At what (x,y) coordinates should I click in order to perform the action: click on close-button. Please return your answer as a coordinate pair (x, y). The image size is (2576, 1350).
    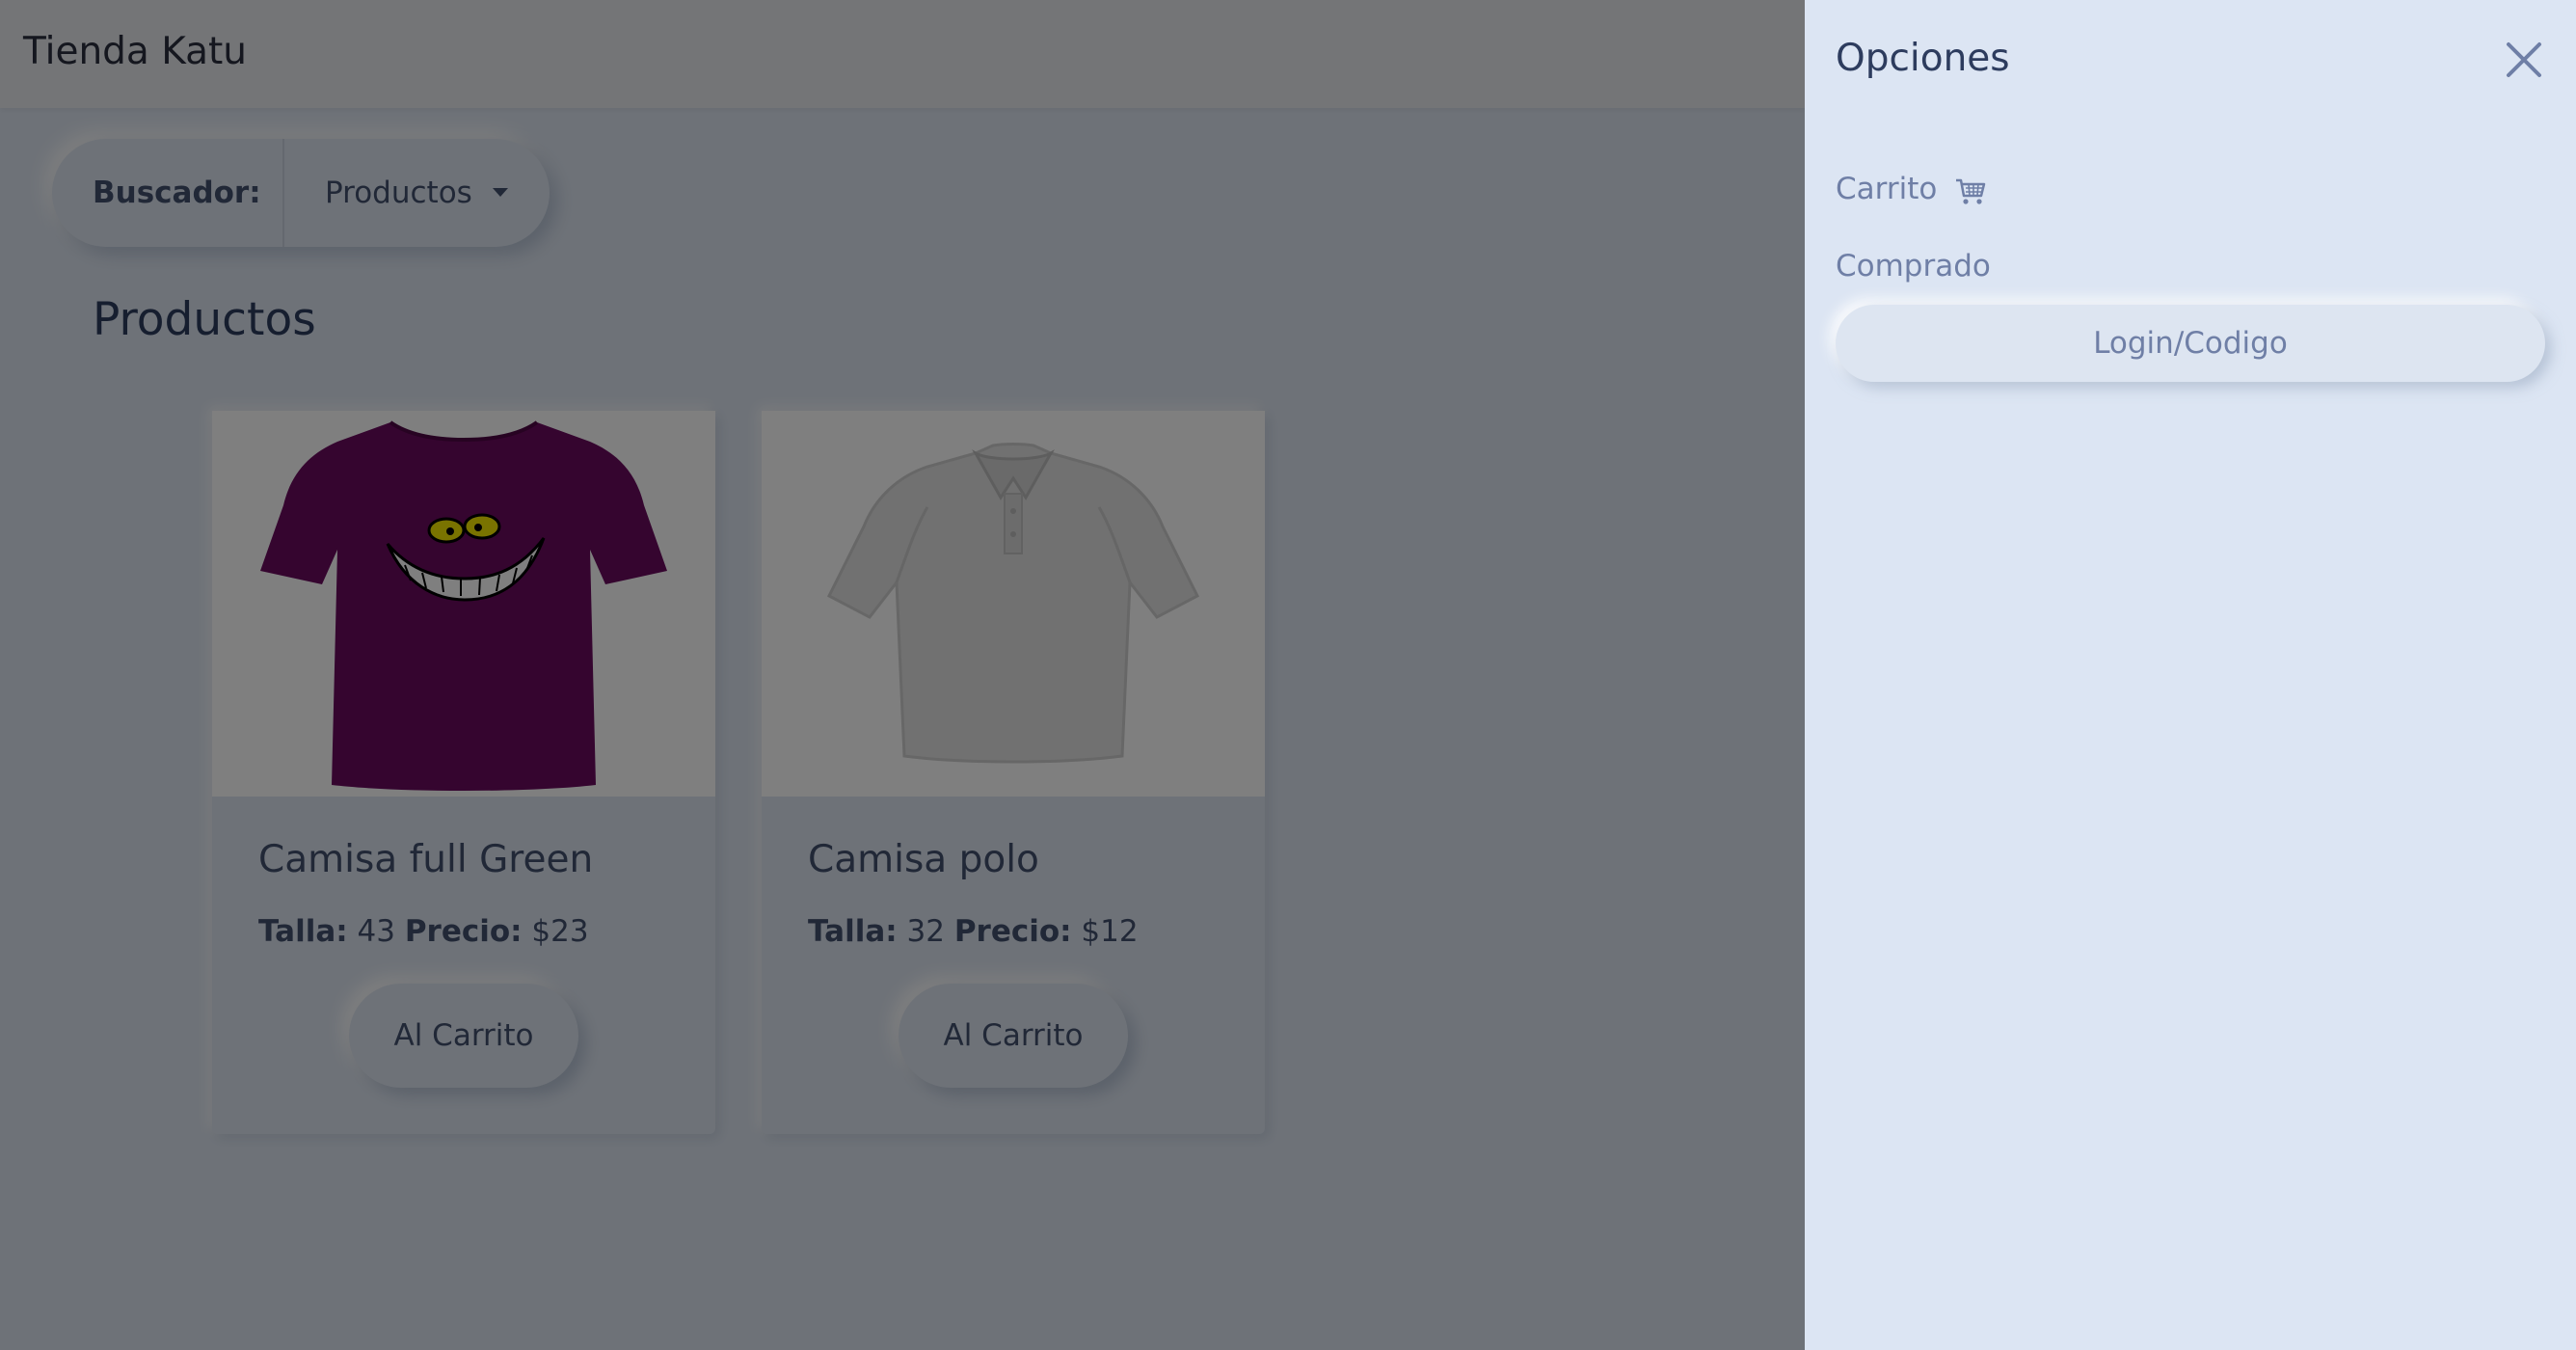
    Looking at the image, I should click on (2524, 60).